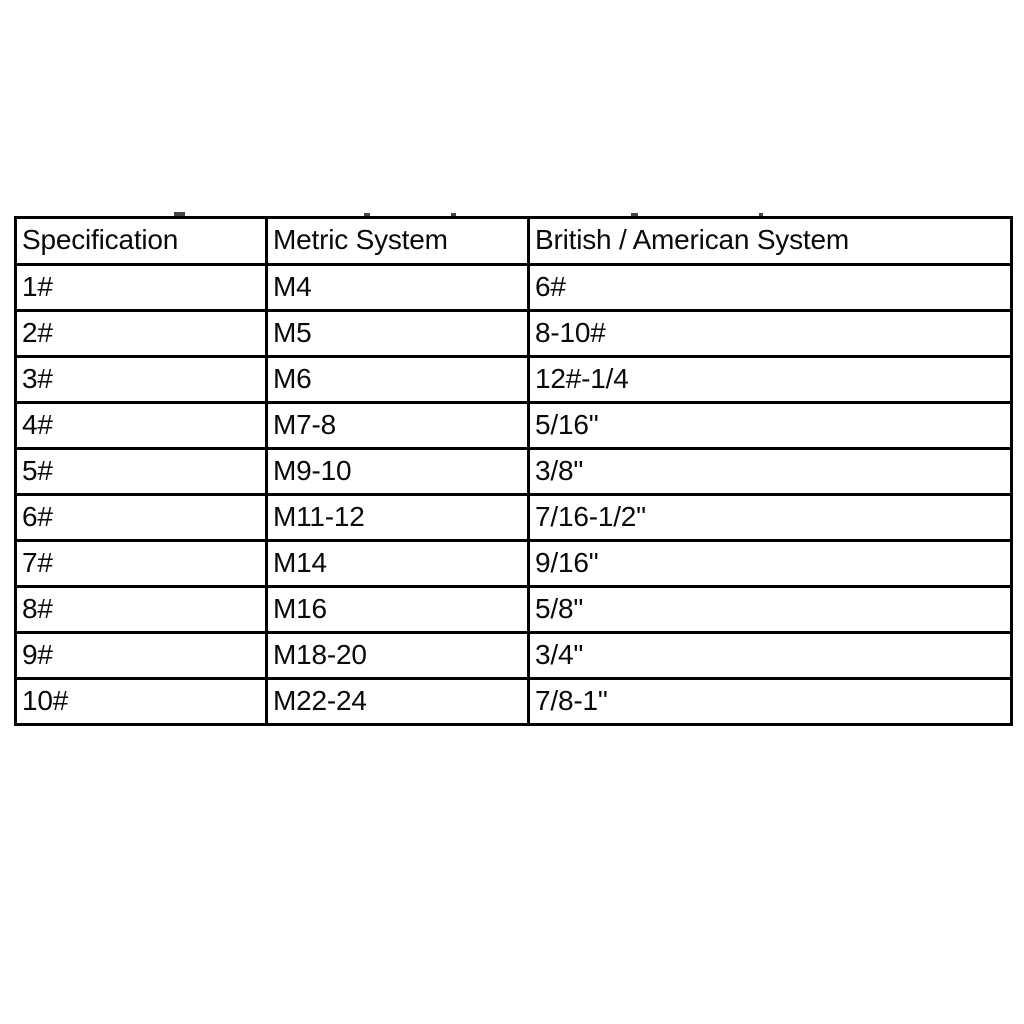 Image resolution: width=1024 pixels, height=1024 pixels. What do you see at coordinates (37, 470) in the screenshot?
I see `table-cell-specification-value: 5#` at bounding box center [37, 470].